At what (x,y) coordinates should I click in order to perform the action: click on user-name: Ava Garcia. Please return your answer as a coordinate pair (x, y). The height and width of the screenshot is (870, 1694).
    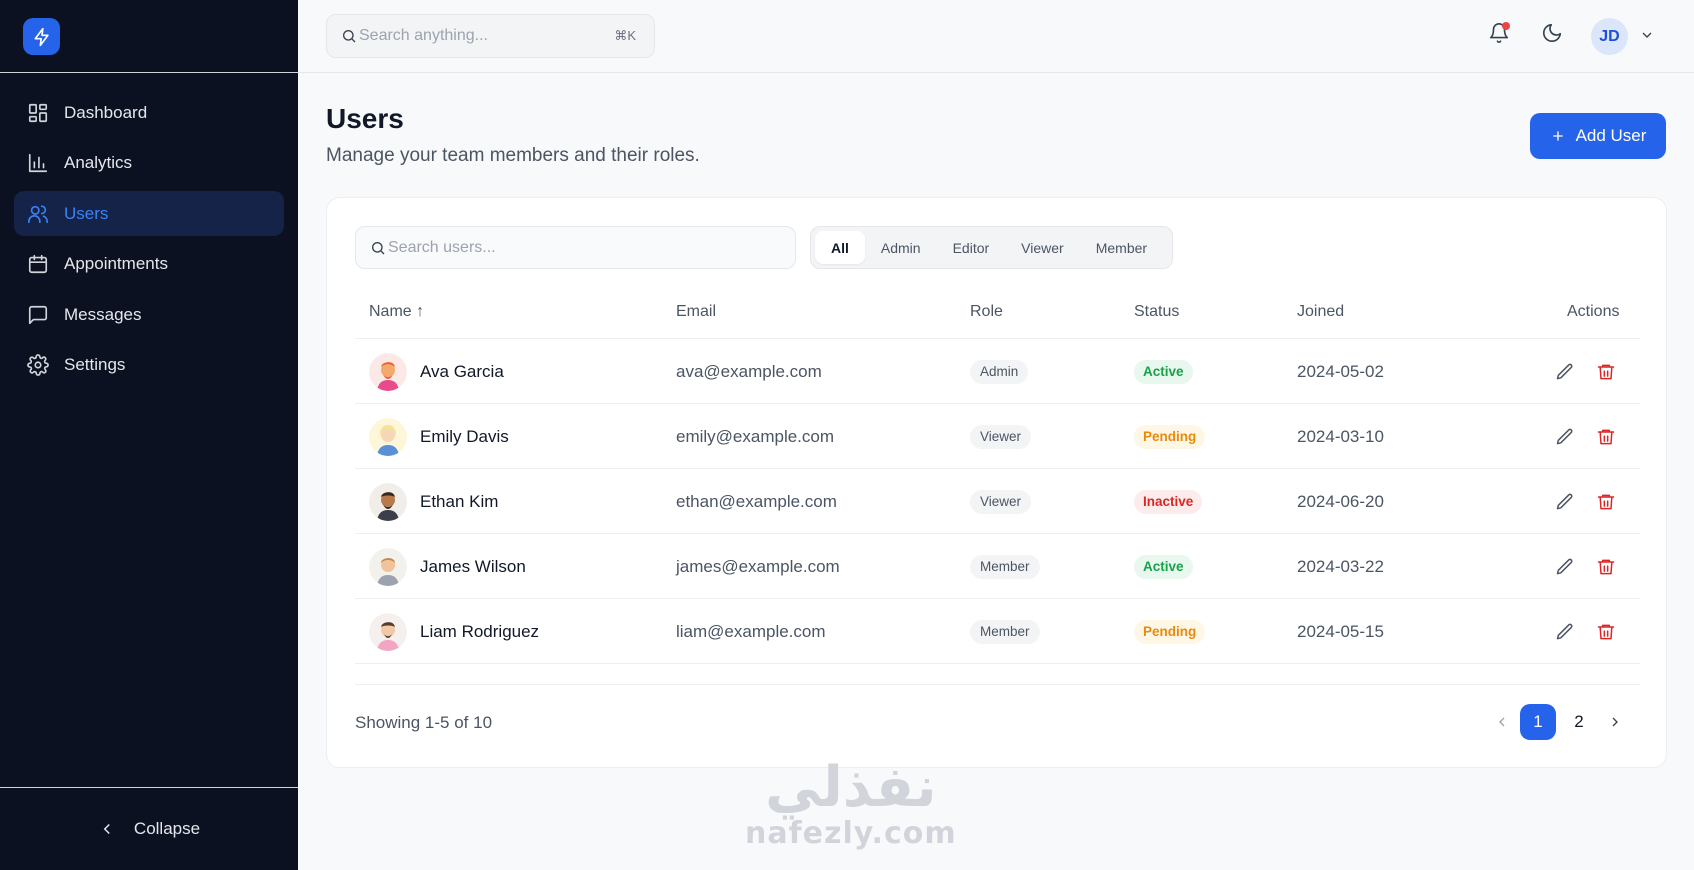
    Looking at the image, I should click on (462, 371).